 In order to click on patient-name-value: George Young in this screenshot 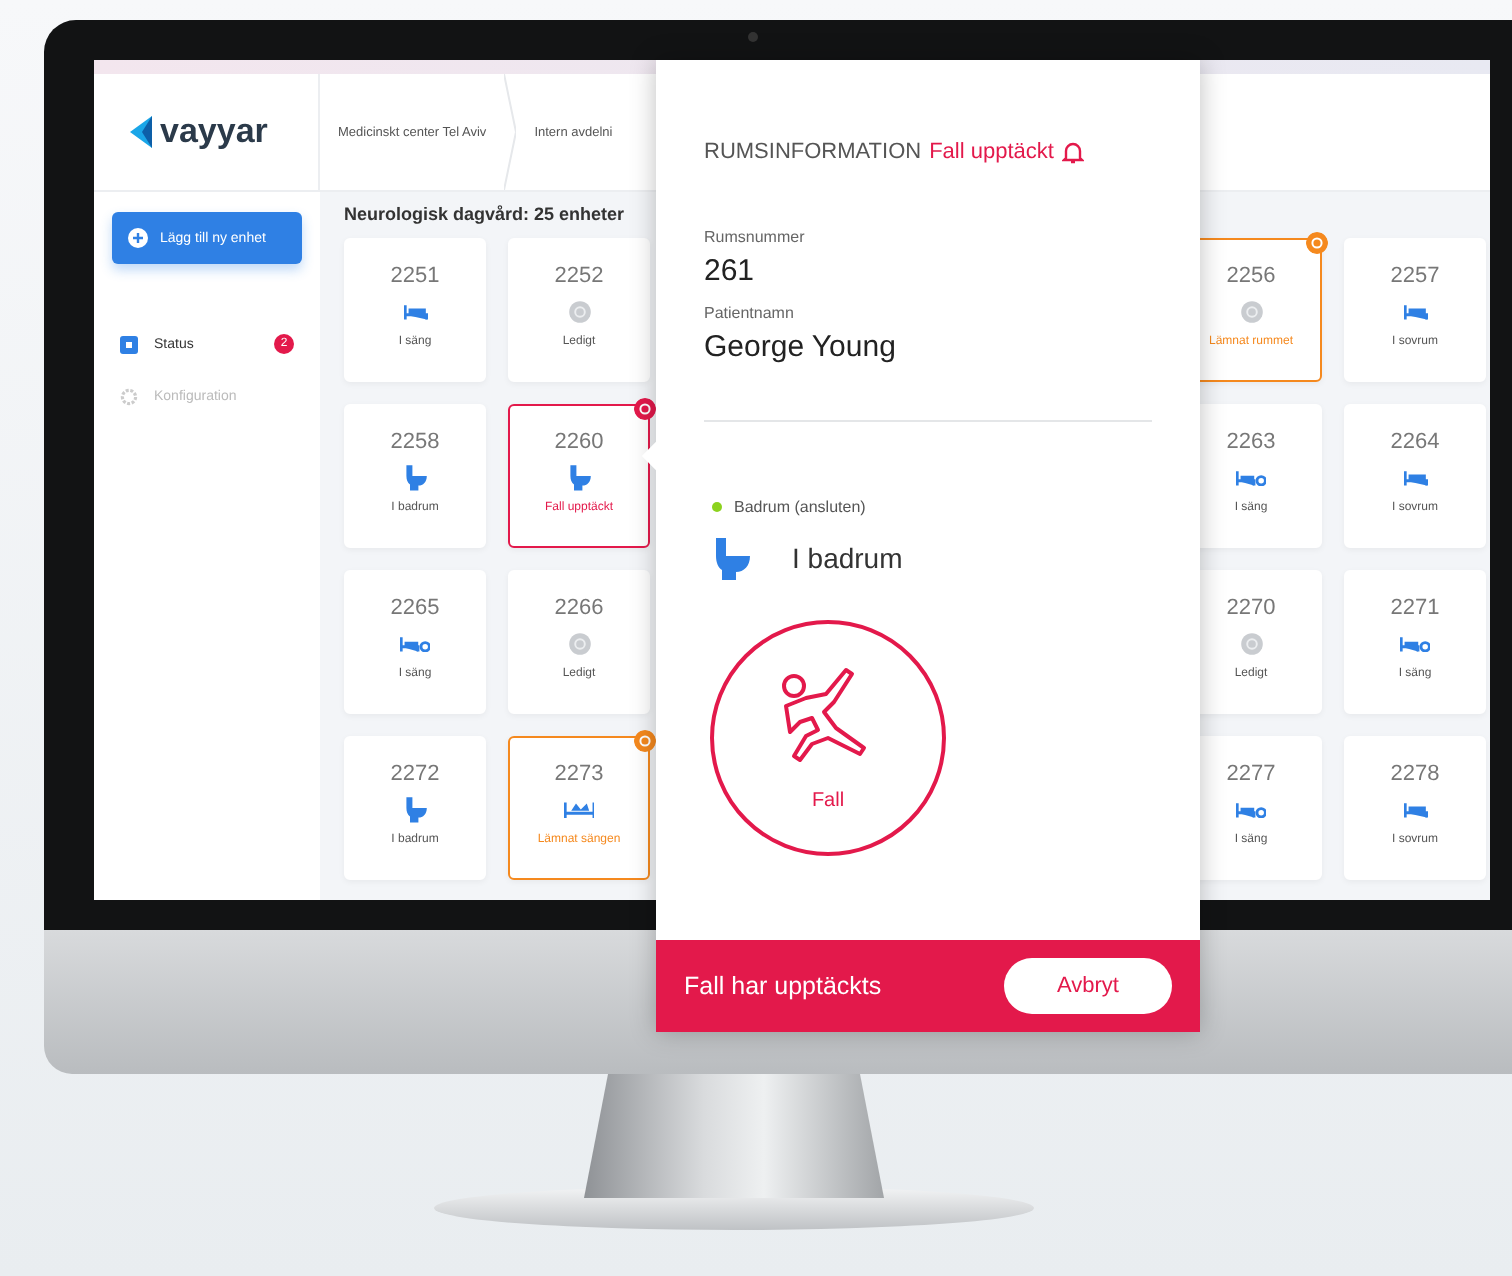, I will do `click(801, 347)`.